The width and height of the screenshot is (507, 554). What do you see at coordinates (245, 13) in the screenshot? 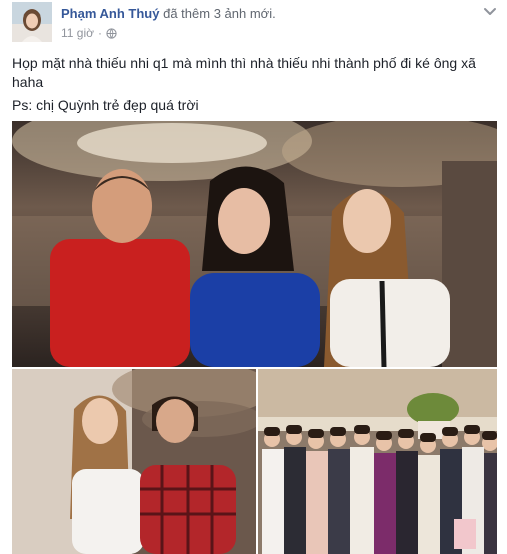
I see `photo-count-link: 3 ảnh mới.` at bounding box center [245, 13].